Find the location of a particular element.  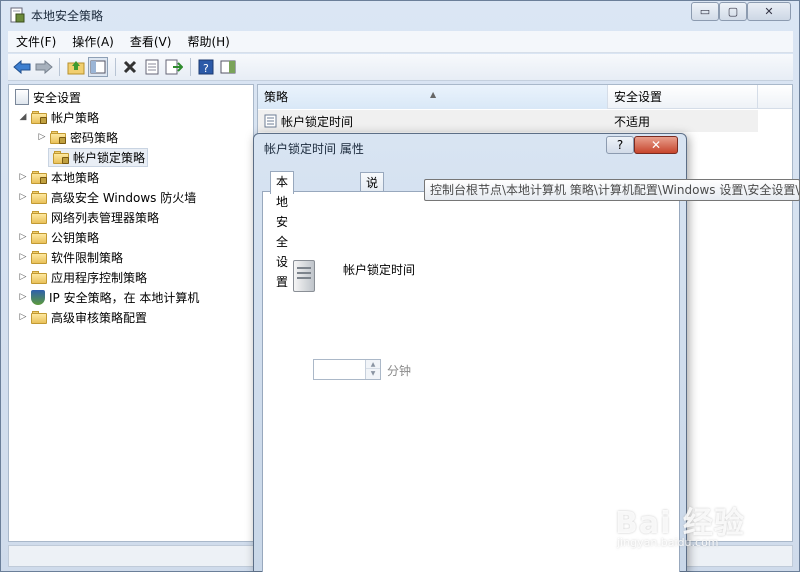

dialog-policy-name: 帐户锁定时间 is located at coordinates (379, 270).